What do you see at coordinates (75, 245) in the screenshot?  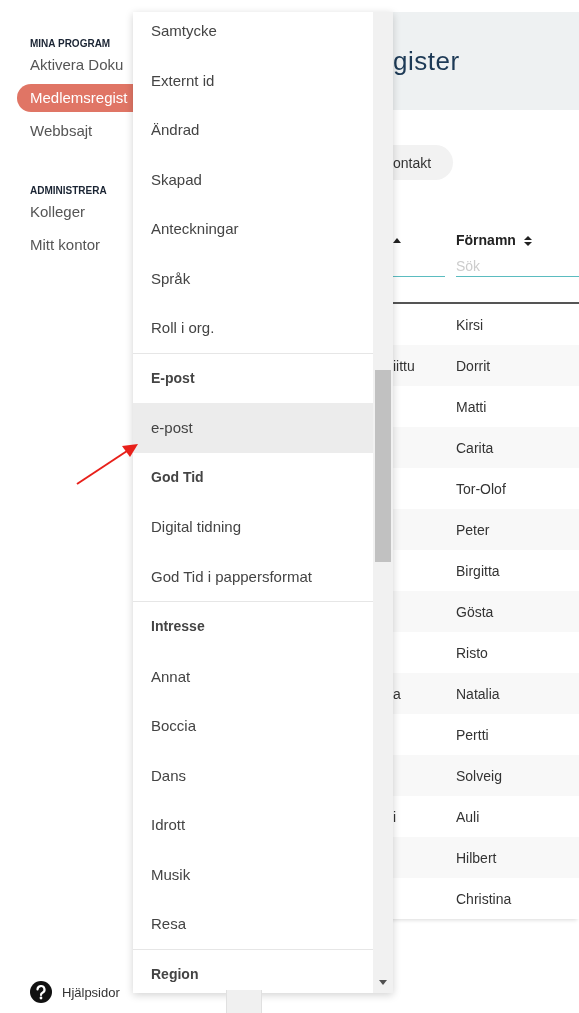 I see `nav-item: Mitt kontor` at bounding box center [75, 245].